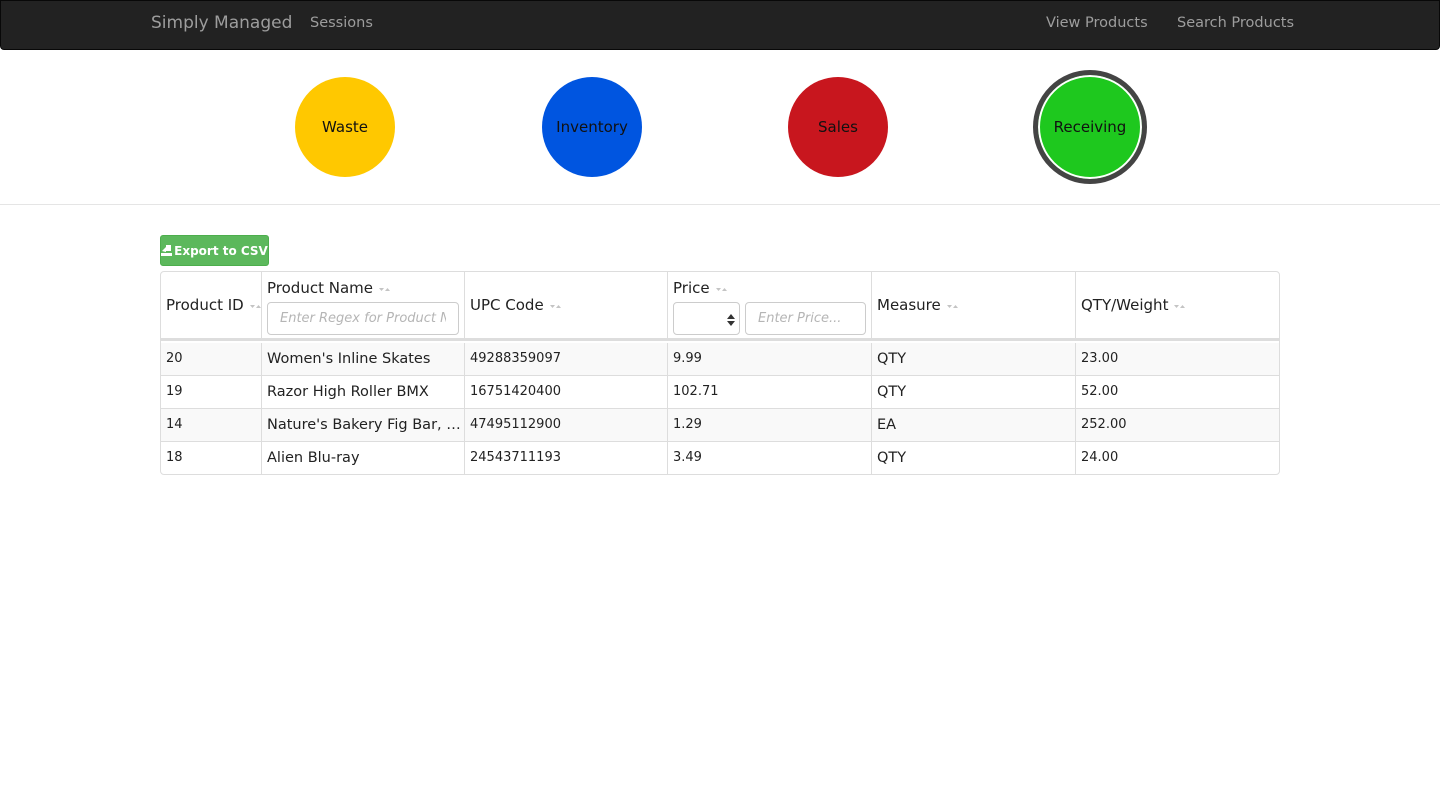 The height and width of the screenshot is (801, 1440). Describe the element at coordinates (770, 359) in the screenshot. I see `cell-price: 9.99` at that location.